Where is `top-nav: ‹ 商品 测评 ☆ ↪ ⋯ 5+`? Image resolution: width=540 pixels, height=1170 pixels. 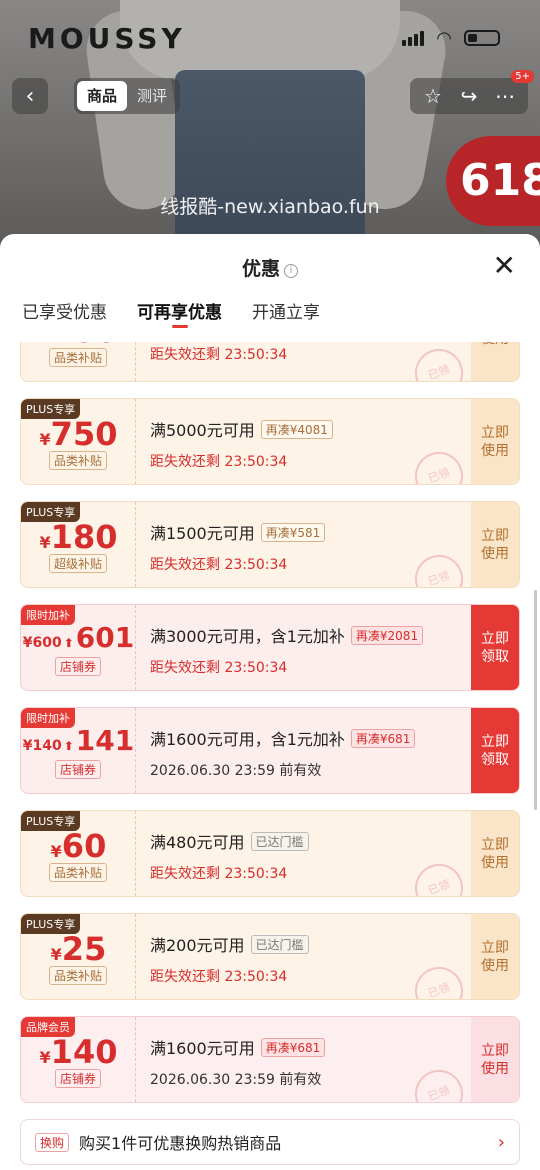 top-nav: ‹ 商品 测评 ☆ ↪ ⋯ 5+ is located at coordinates (273, 92).